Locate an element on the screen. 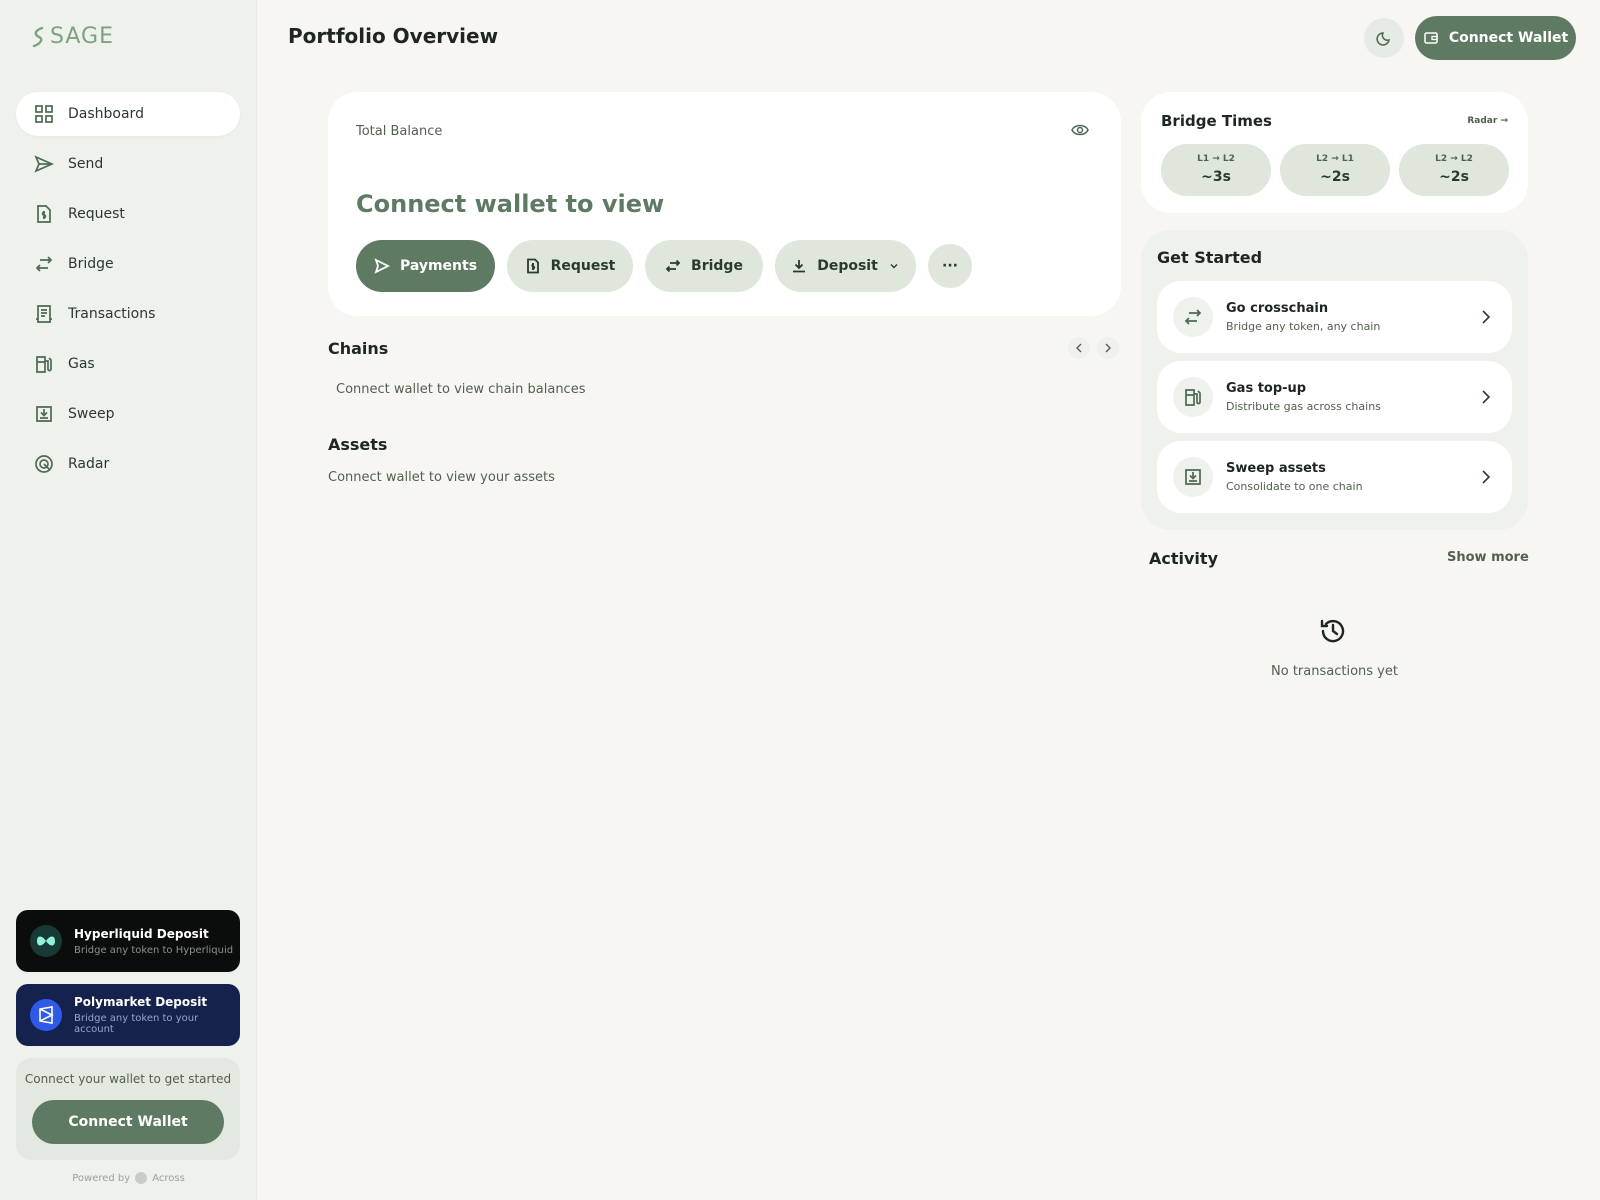 The image size is (1600, 1200). hyperliquid-logo-icon is located at coordinates (46, 941).